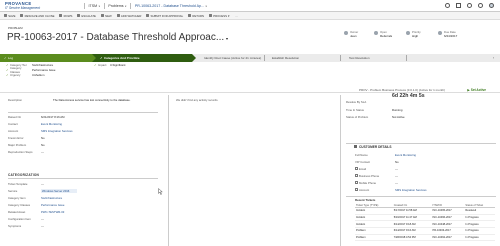 The image size is (500, 246). I want to click on plus-icon, so click(458, 5).